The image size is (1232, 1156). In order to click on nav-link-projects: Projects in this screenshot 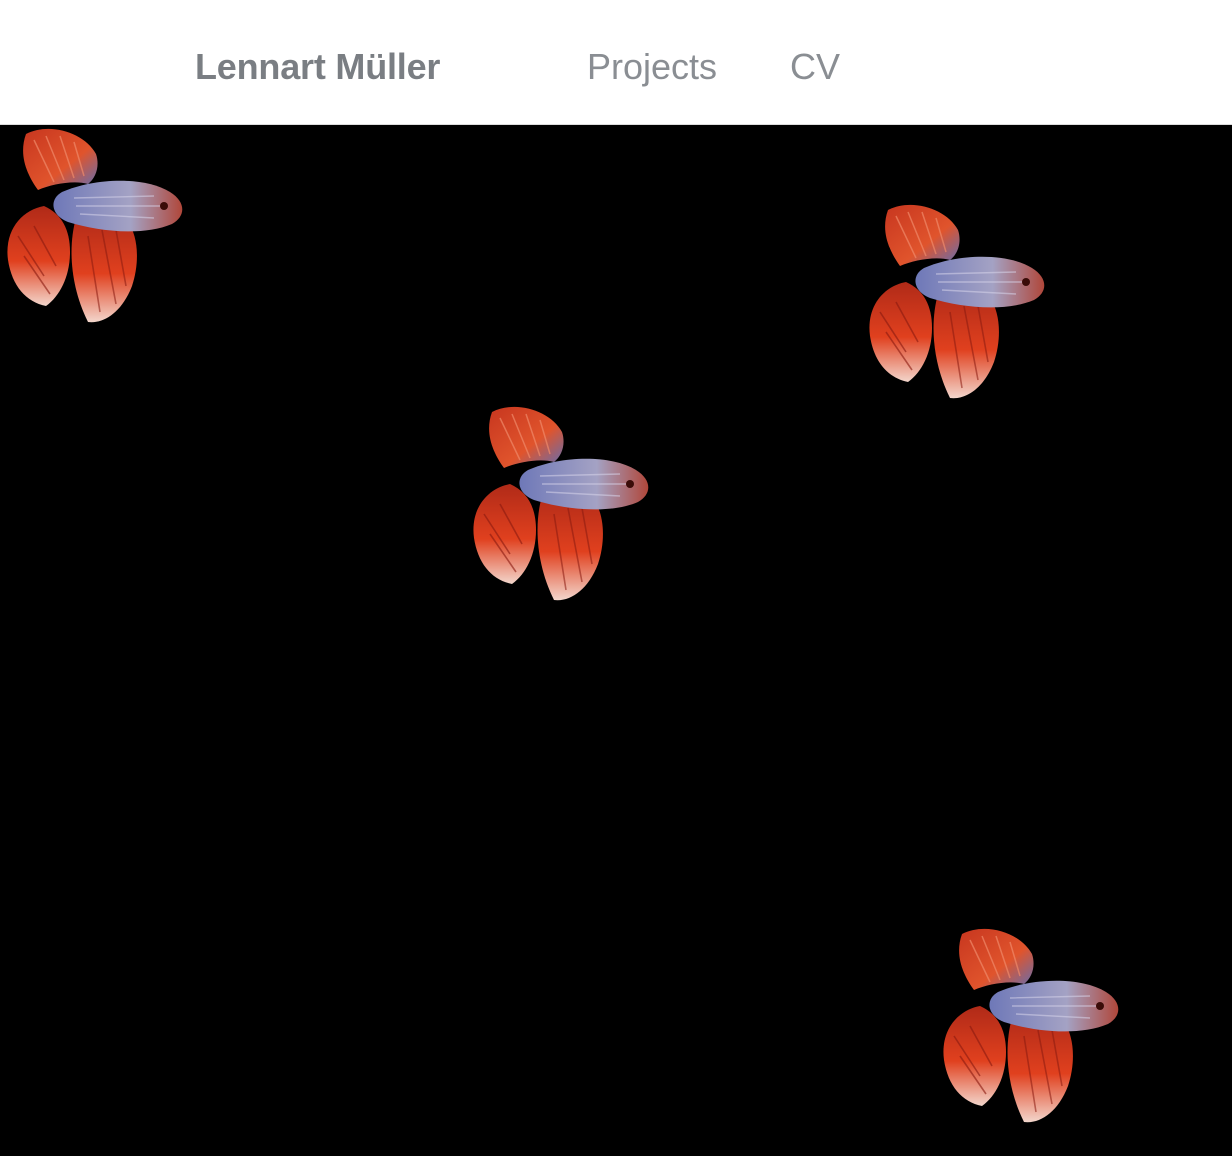, I will do `click(652, 67)`.